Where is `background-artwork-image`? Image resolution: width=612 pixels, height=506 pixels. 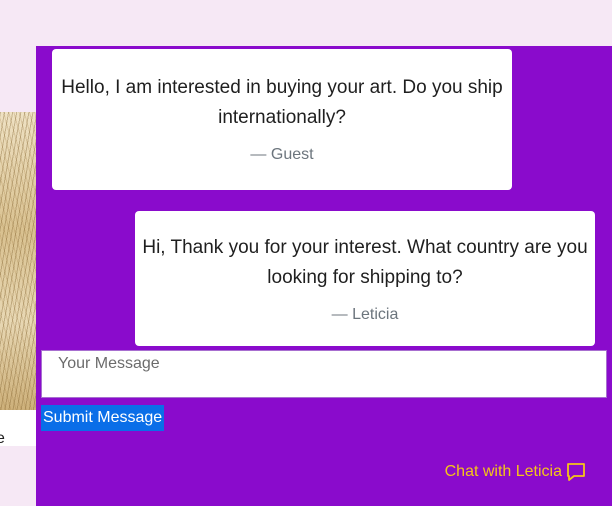 background-artwork-image is located at coordinates (18, 261).